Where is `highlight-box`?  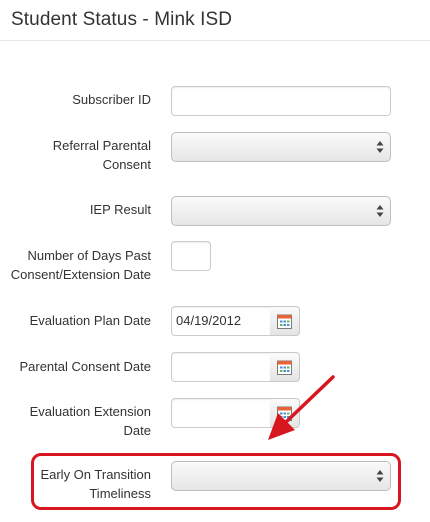
highlight-box is located at coordinates (216, 481).